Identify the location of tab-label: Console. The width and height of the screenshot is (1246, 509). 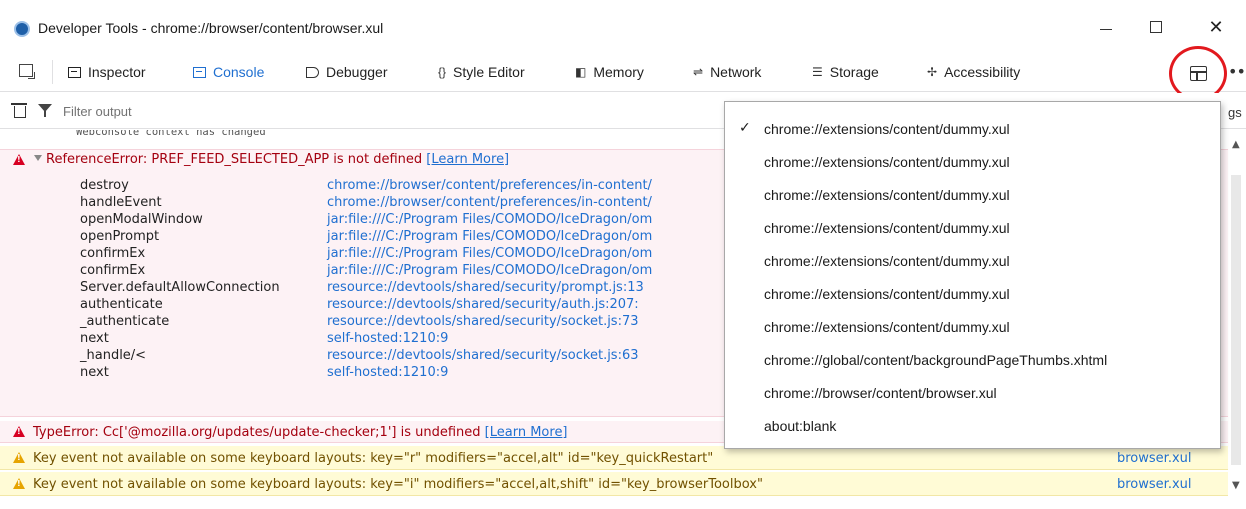
(239, 72).